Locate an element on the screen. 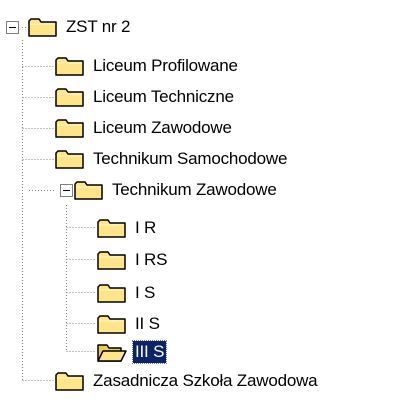 This screenshot has width=419, height=410. tree-node-label: I RS is located at coordinates (151, 259).